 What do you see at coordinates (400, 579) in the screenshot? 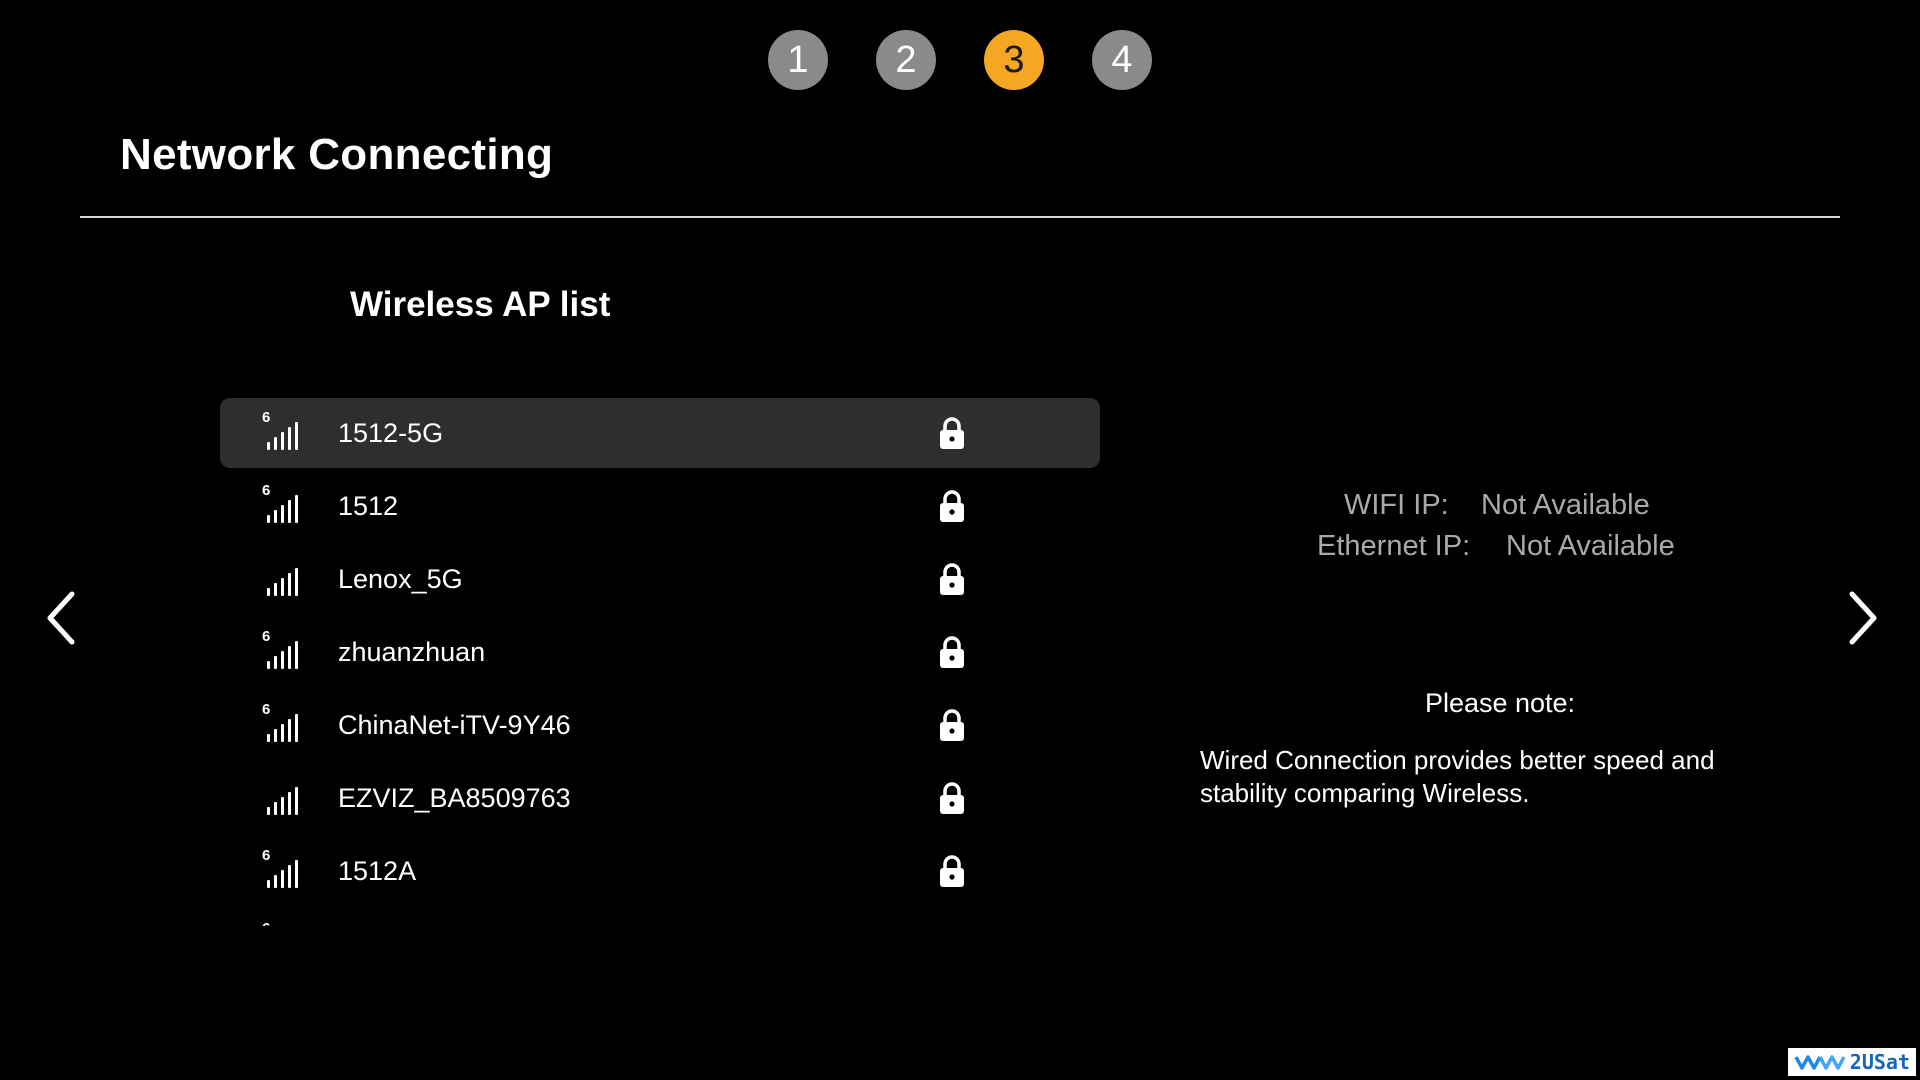
I see `ap-name: Lenox_5G` at bounding box center [400, 579].